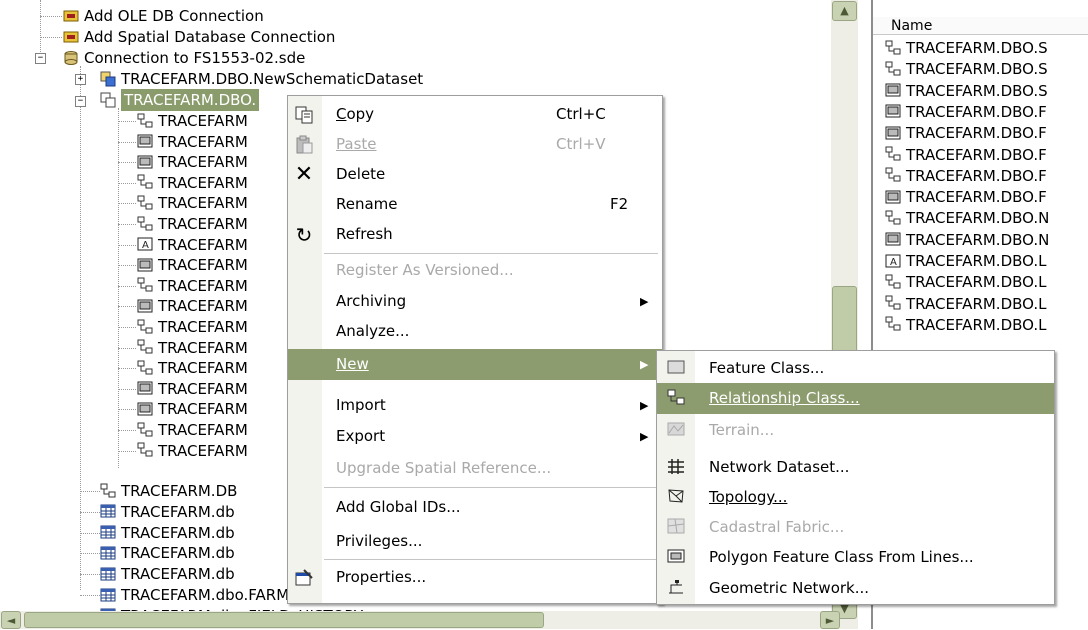 This screenshot has width=1088, height=630. Describe the element at coordinates (11, 620) in the screenshot. I see `scroll-left-button: ◄` at that location.